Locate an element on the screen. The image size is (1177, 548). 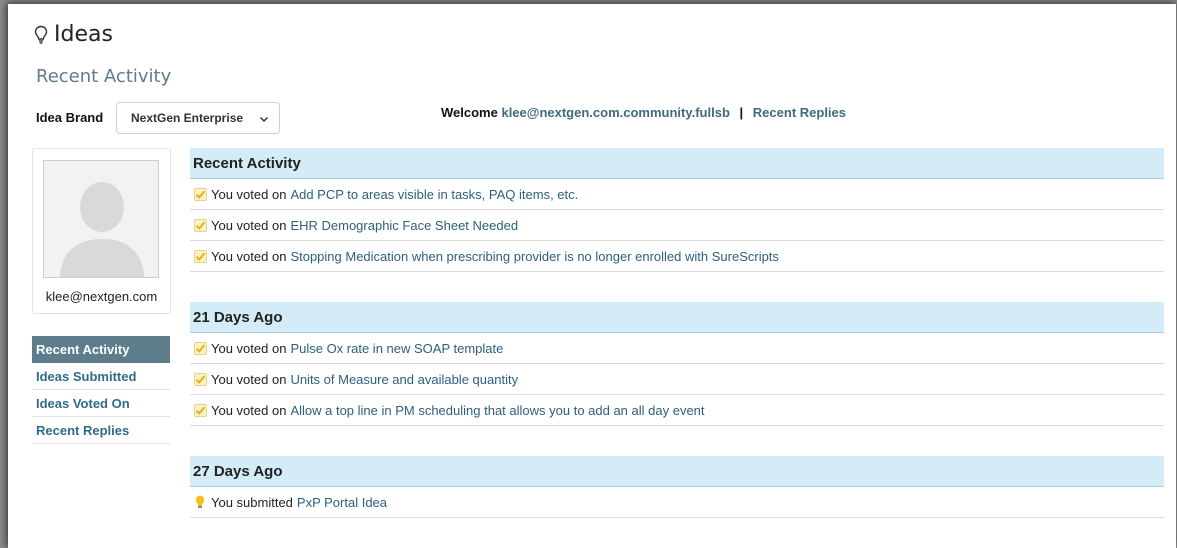
page-title-text: Ideas is located at coordinates (83, 34).